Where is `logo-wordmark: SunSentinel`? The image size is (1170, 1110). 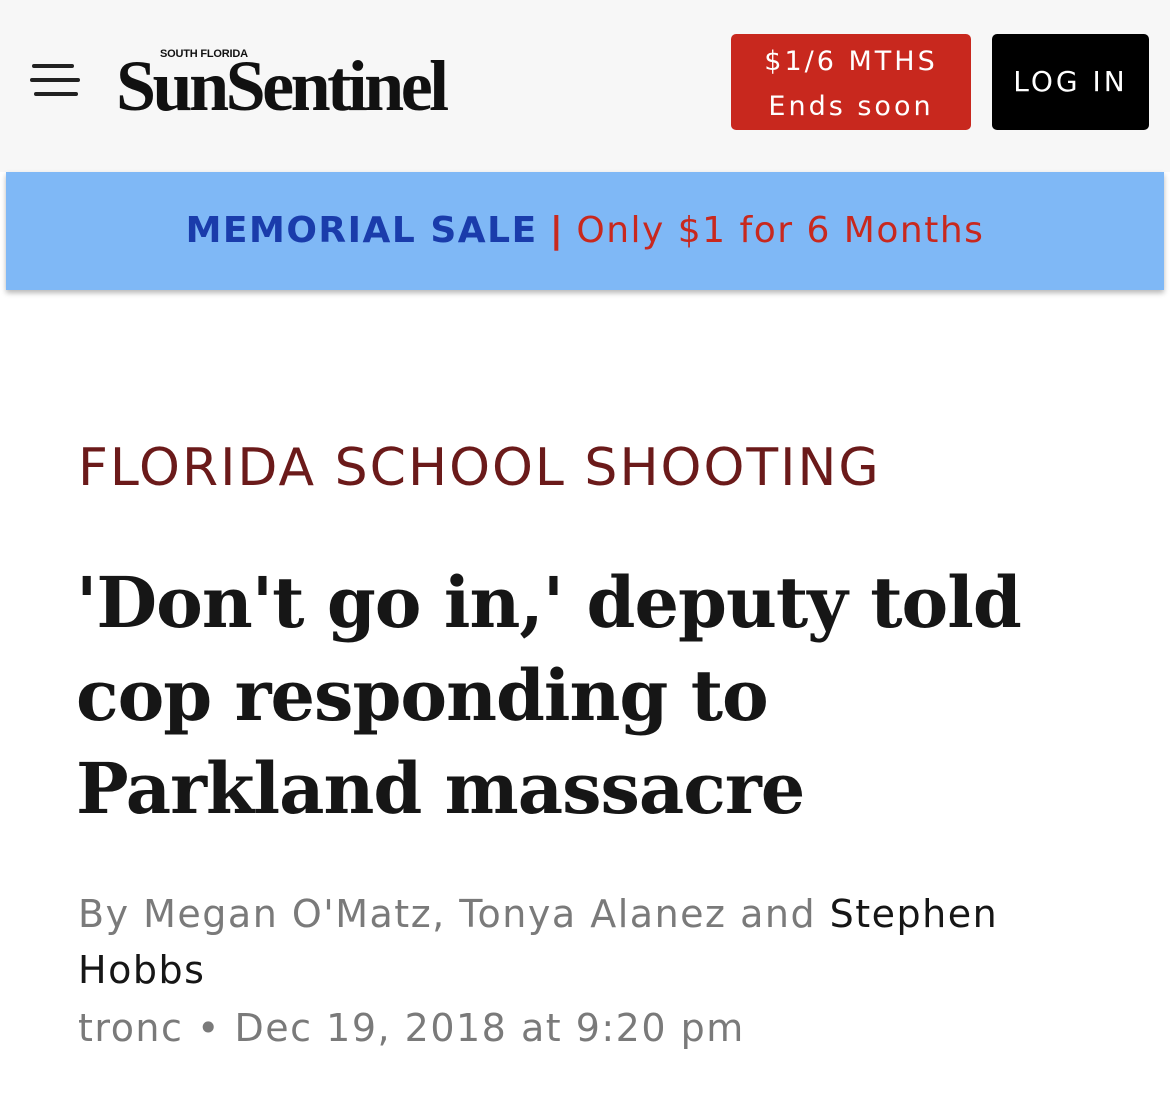
logo-wordmark: SunSentinel is located at coordinates (282, 86).